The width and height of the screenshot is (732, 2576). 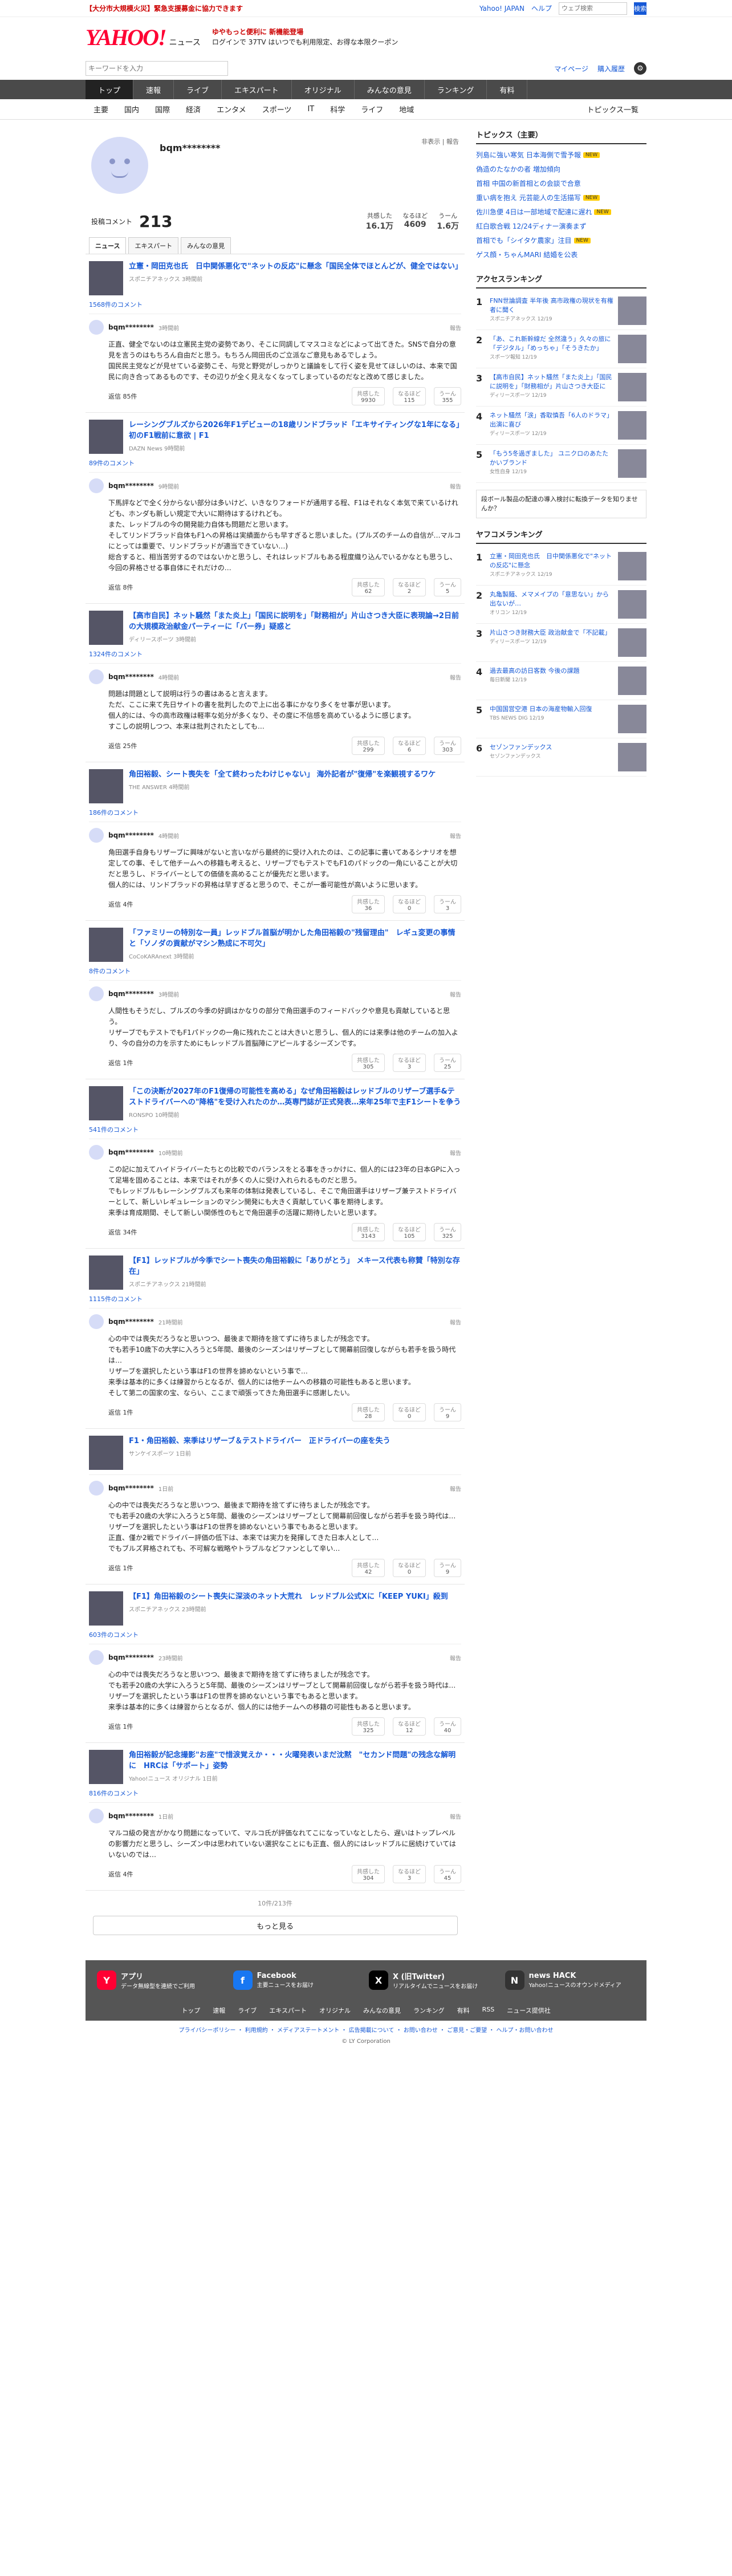 What do you see at coordinates (447, 1726) in the screenshot?
I see `hmm-button: うーん 40` at bounding box center [447, 1726].